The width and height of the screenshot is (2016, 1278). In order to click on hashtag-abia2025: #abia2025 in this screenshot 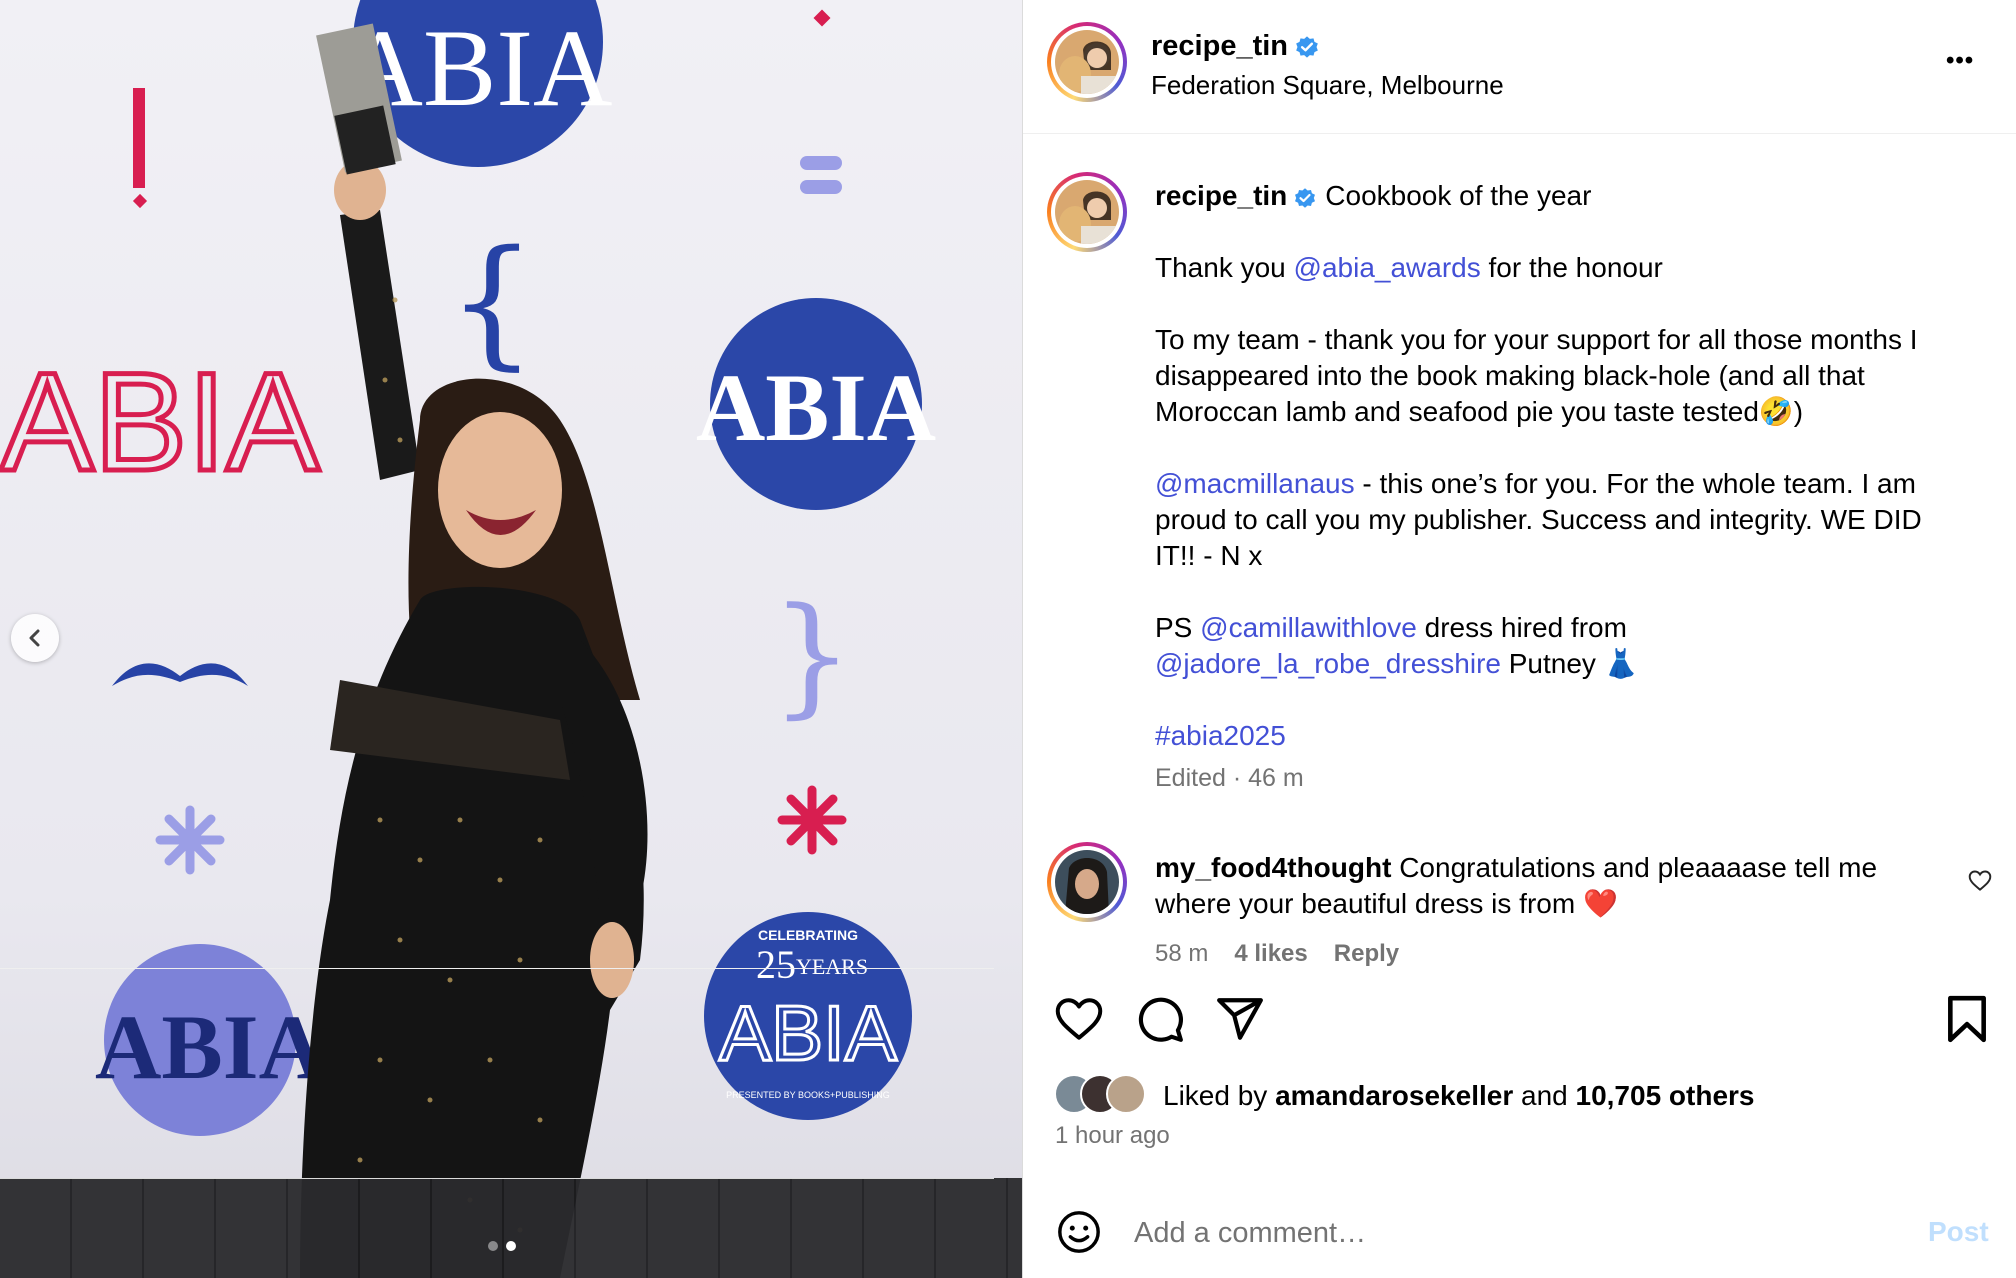, I will do `click(1220, 735)`.